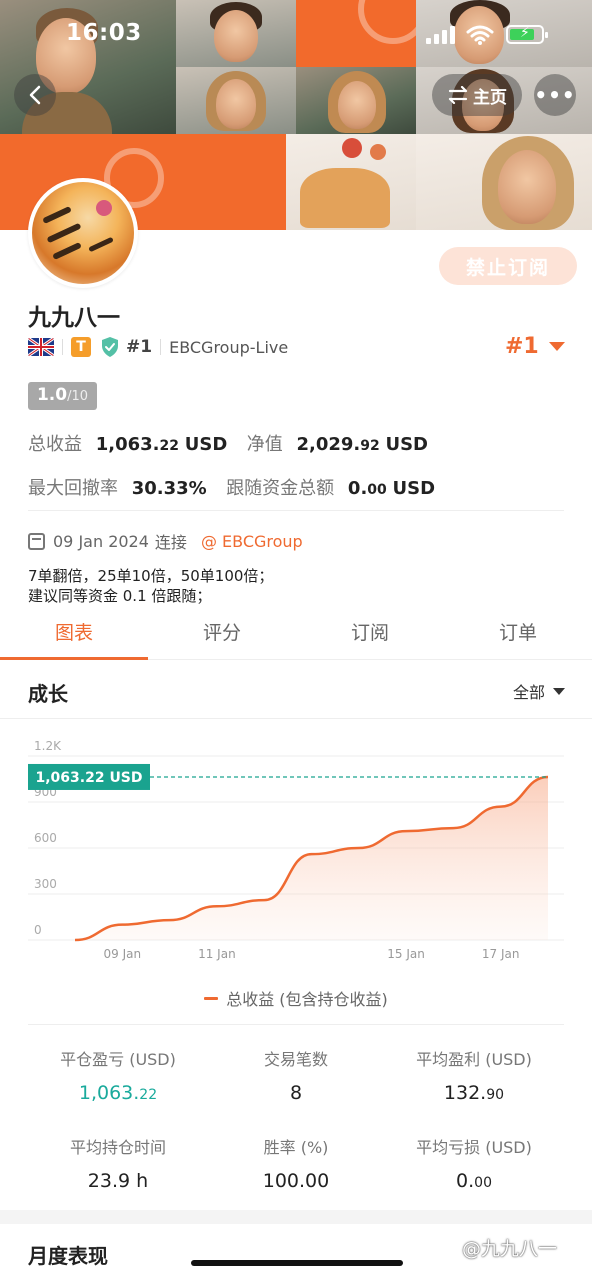 Image resolution: width=592 pixels, height=1280 pixels. I want to click on stat-value: 100.00, so click(296, 1181).